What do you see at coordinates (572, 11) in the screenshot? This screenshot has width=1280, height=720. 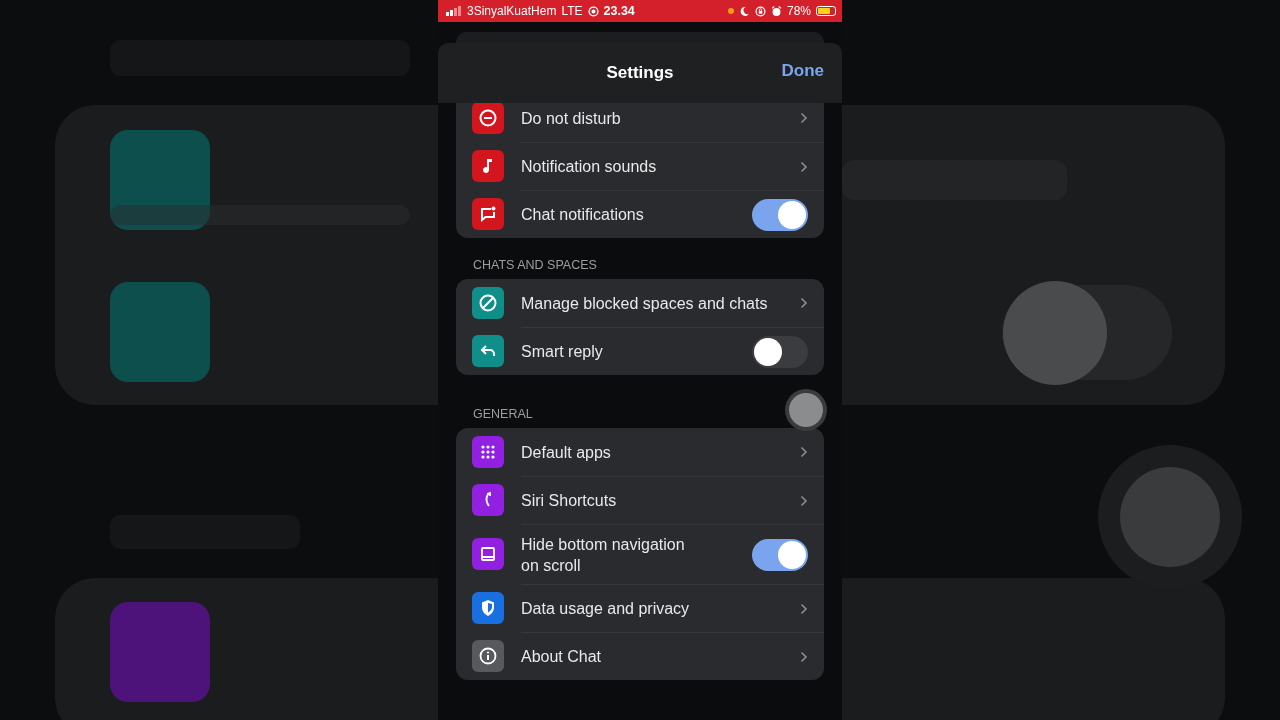 I see `network-type: LTE` at bounding box center [572, 11].